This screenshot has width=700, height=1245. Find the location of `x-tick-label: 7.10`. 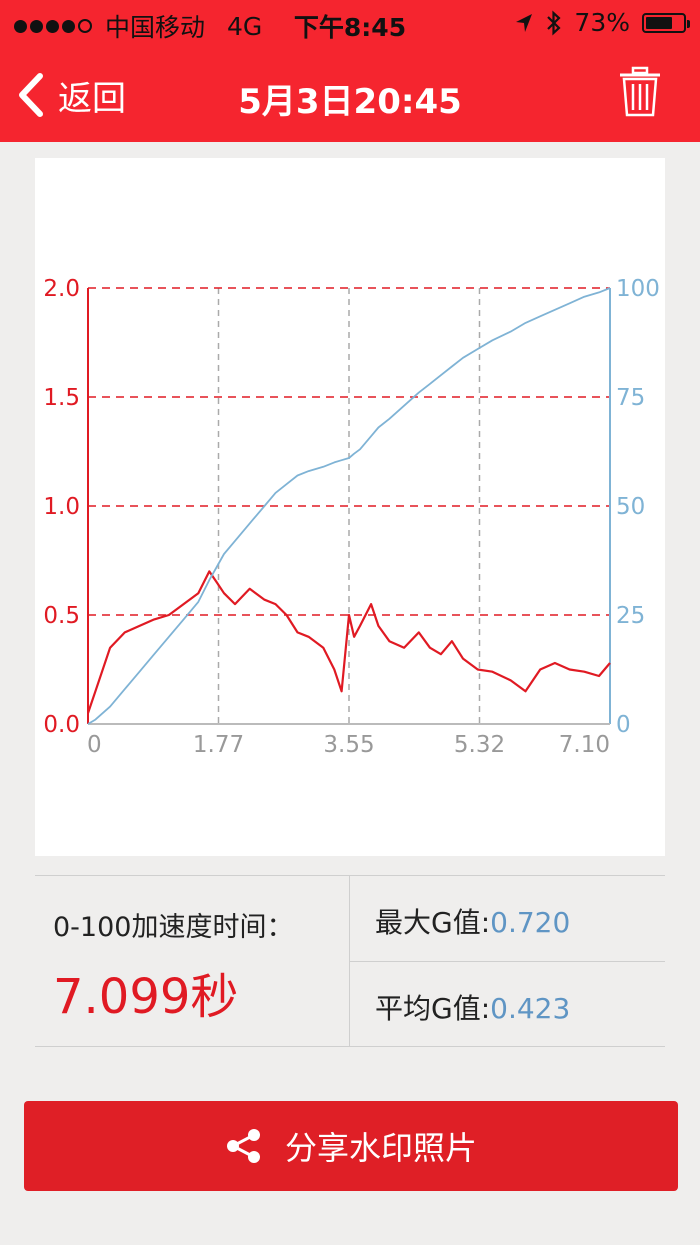

x-tick-label: 7.10 is located at coordinates (584, 745).